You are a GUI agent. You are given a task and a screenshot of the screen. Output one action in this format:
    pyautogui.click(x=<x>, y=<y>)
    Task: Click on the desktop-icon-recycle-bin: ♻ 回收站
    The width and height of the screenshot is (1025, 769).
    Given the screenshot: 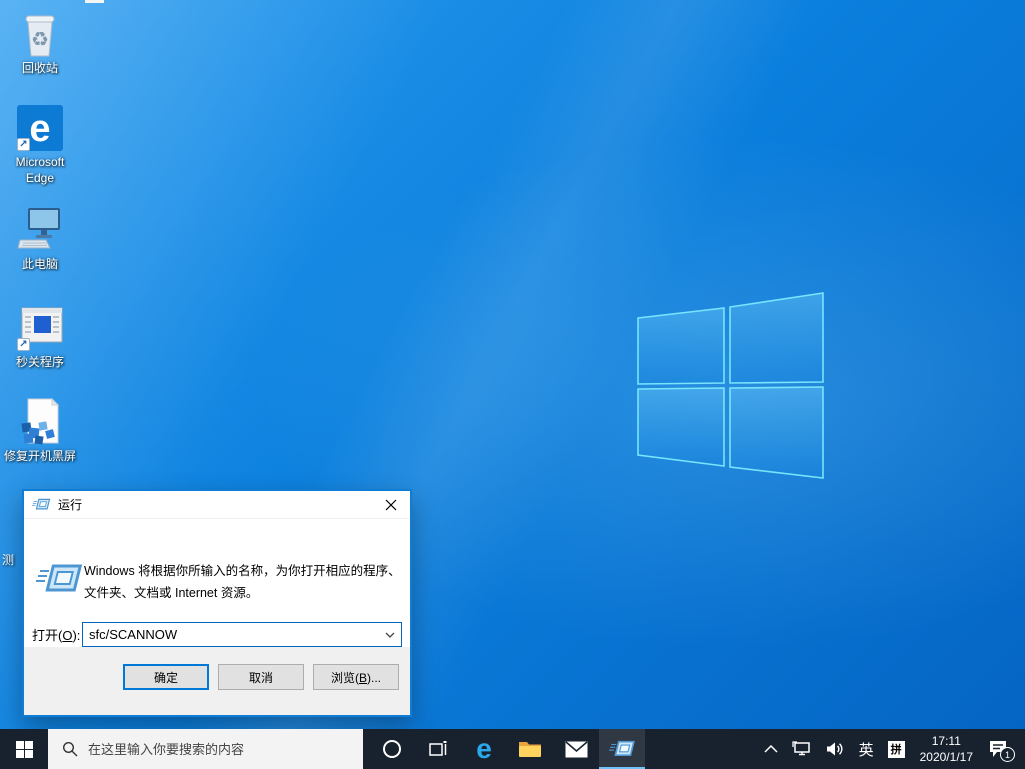 What is the action you would take?
    pyautogui.click(x=40, y=43)
    